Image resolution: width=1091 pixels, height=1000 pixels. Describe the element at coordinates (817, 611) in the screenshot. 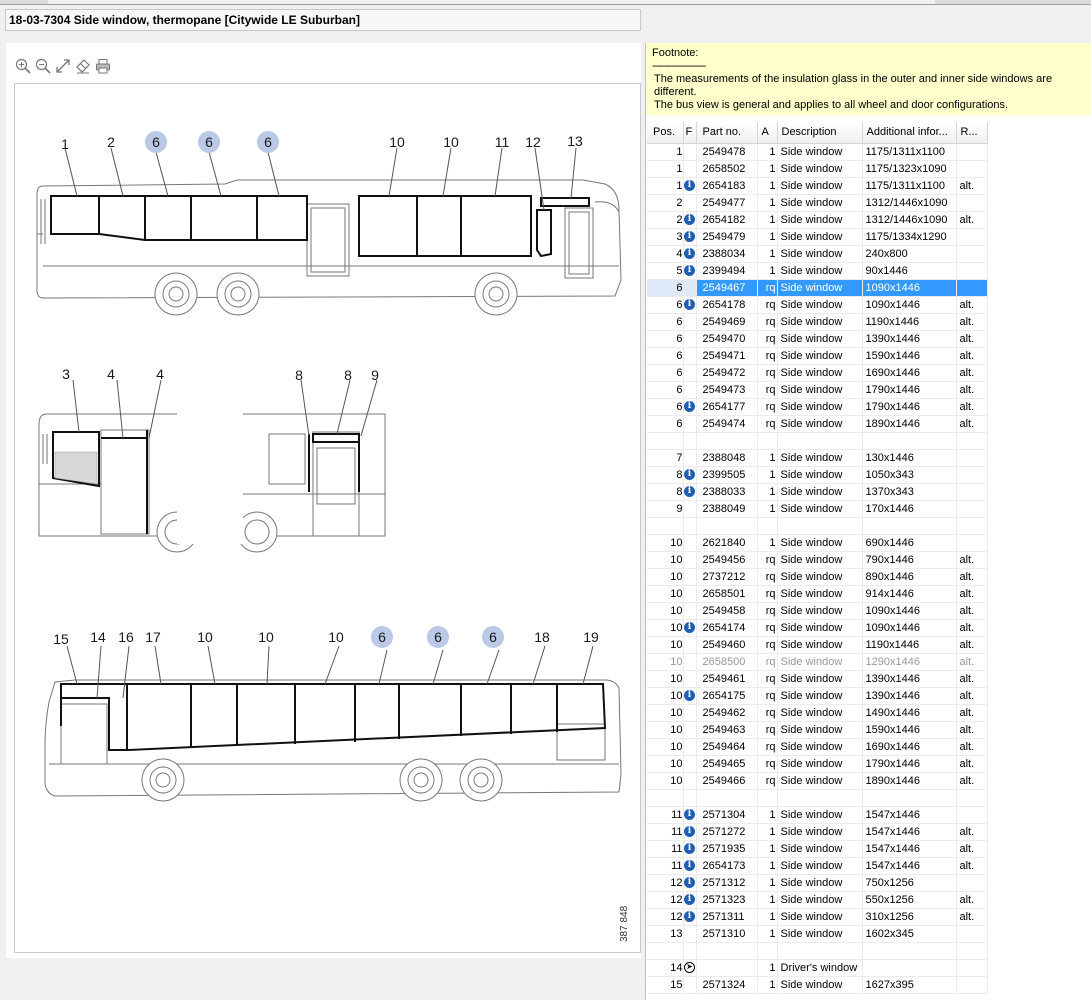

I see `table-row: 10 2549458 rq Side window 1090x1446 alt.` at that location.